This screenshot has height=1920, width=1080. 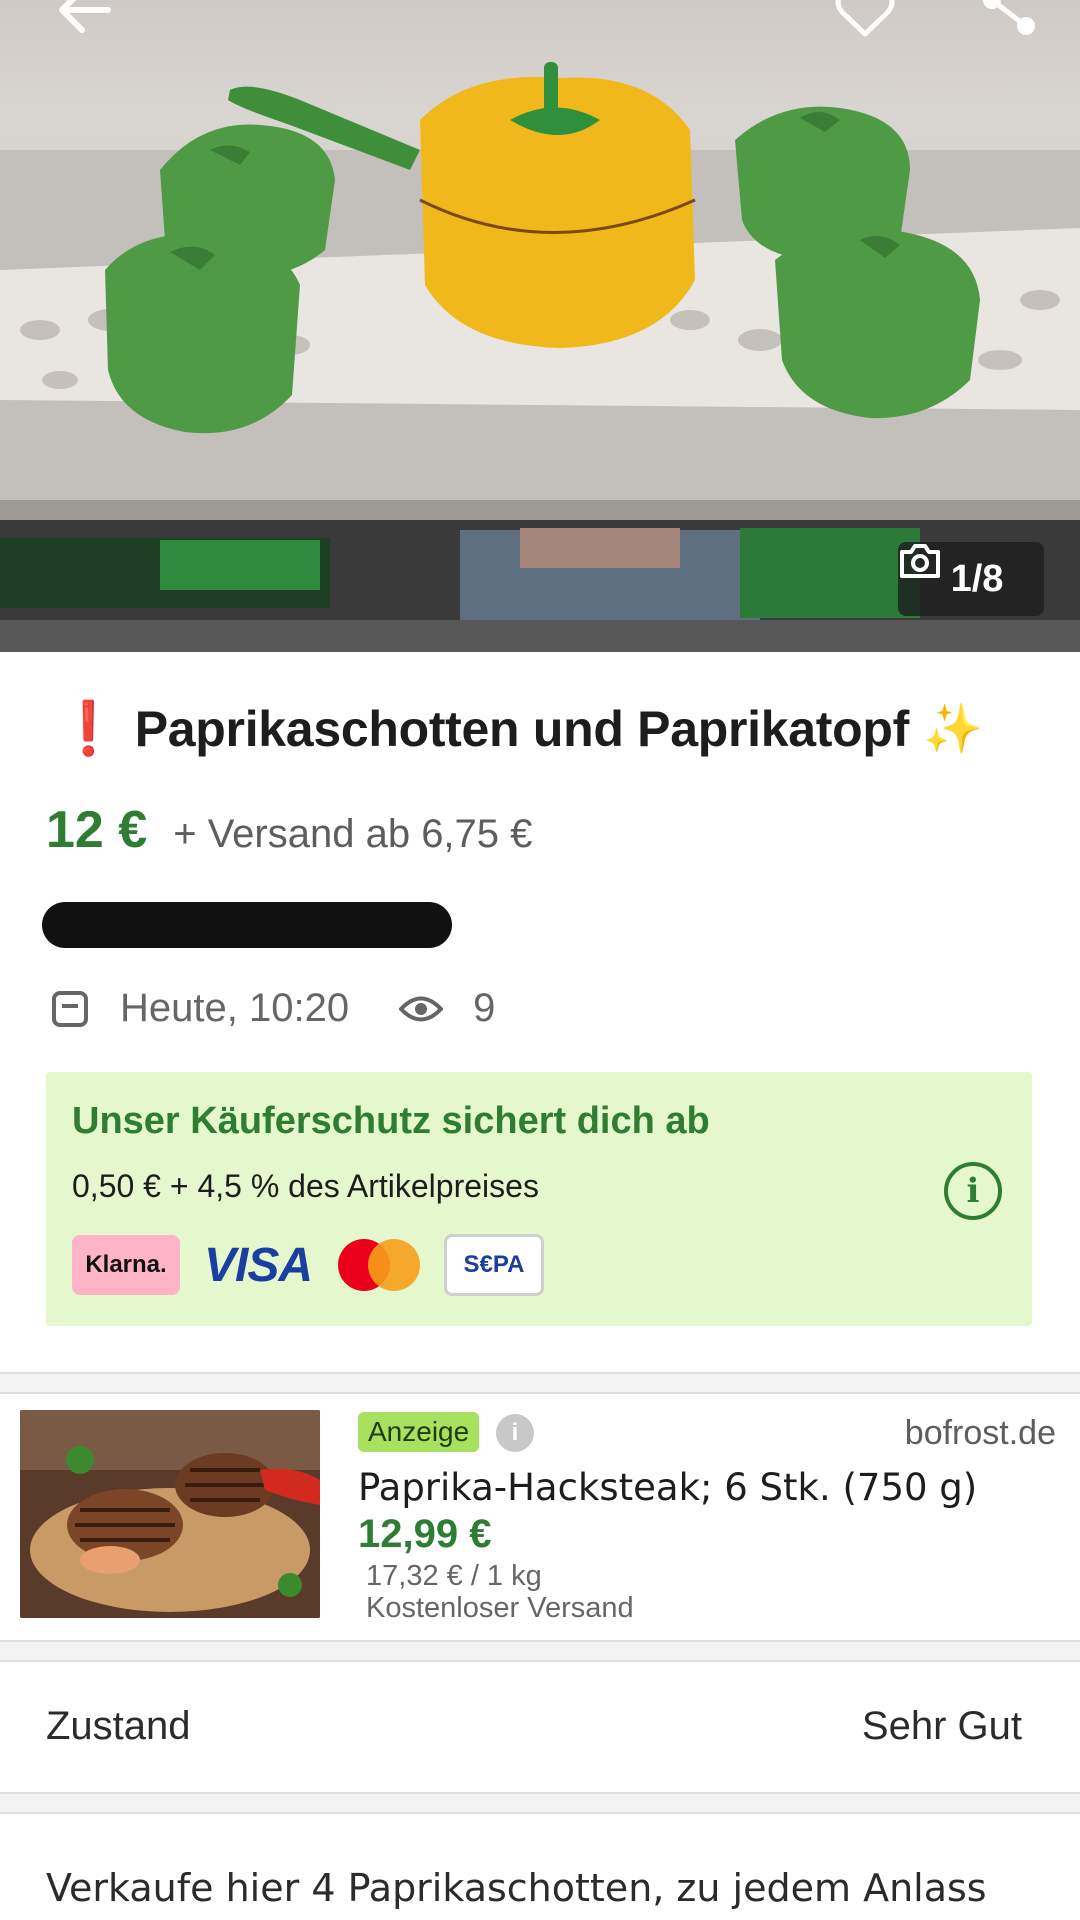 I want to click on ad-badge: Anzeige, so click(x=419, y=1432).